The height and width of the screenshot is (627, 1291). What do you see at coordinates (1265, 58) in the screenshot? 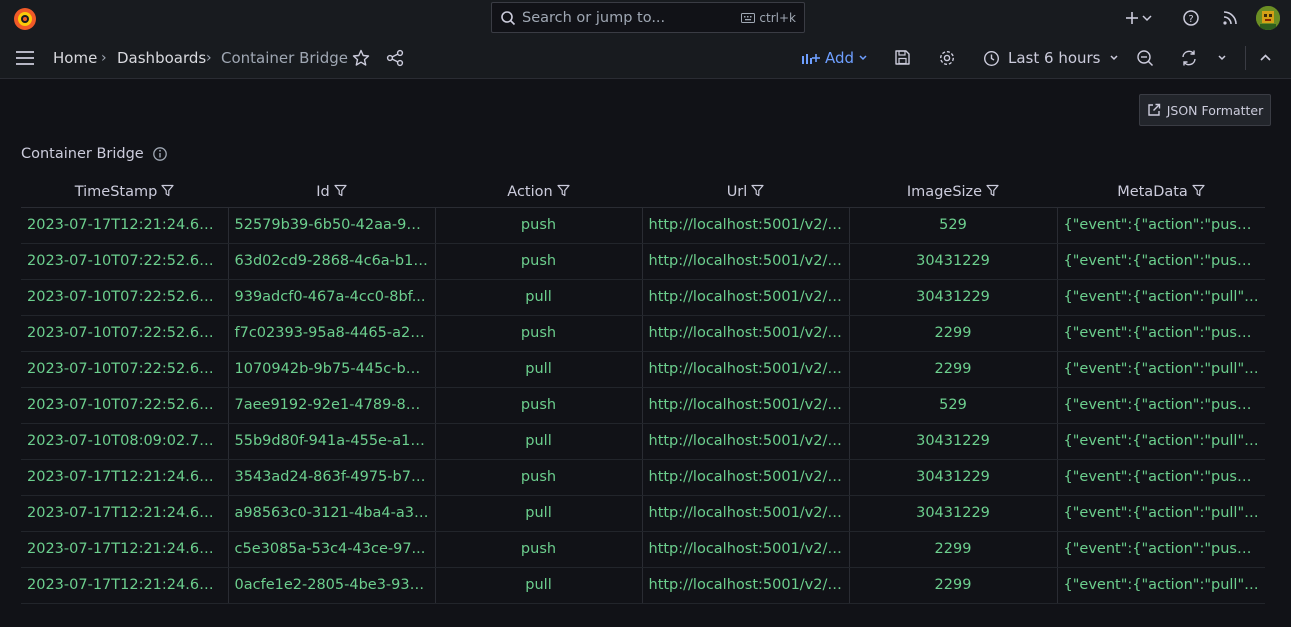
I see `chevron-up-icon` at bounding box center [1265, 58].